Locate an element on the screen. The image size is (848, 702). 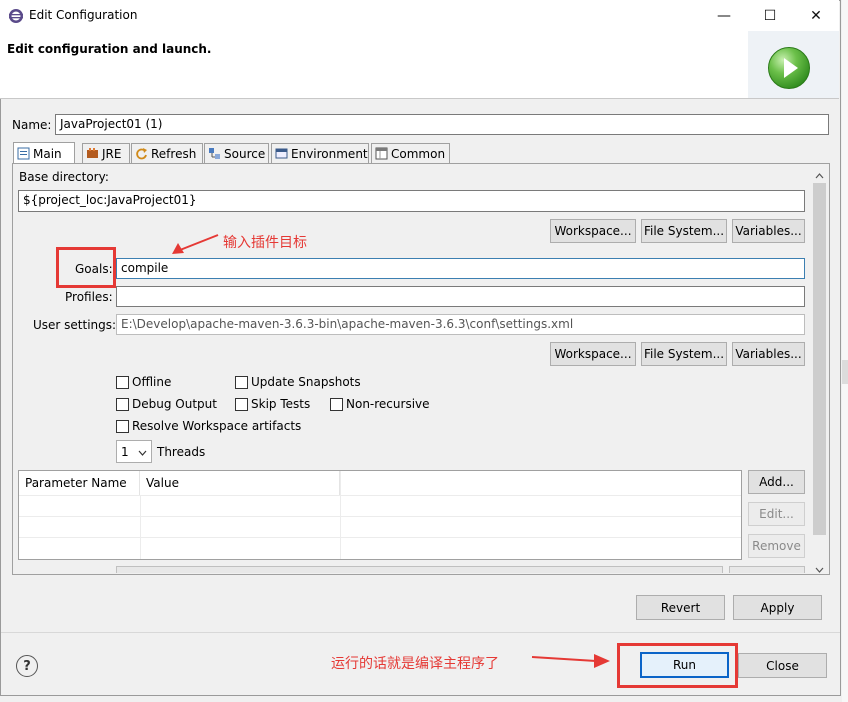
help-icon: ? is located at coordinates (27, 666).